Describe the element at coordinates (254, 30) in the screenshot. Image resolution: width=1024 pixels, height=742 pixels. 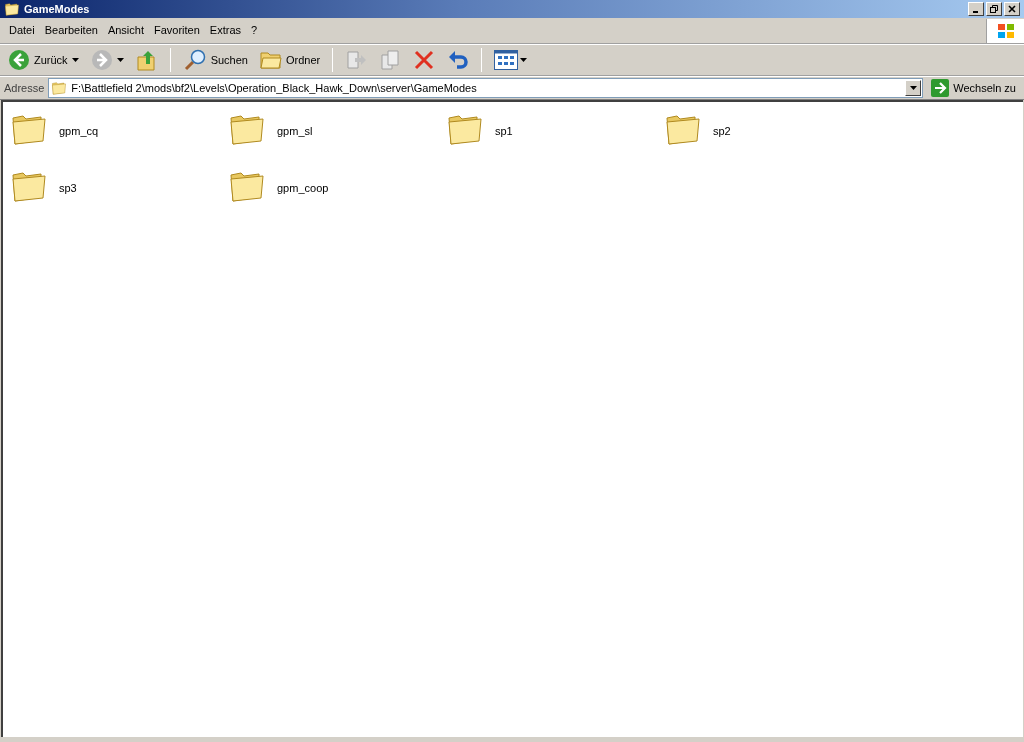
I see `menu-item: ?` at that location.